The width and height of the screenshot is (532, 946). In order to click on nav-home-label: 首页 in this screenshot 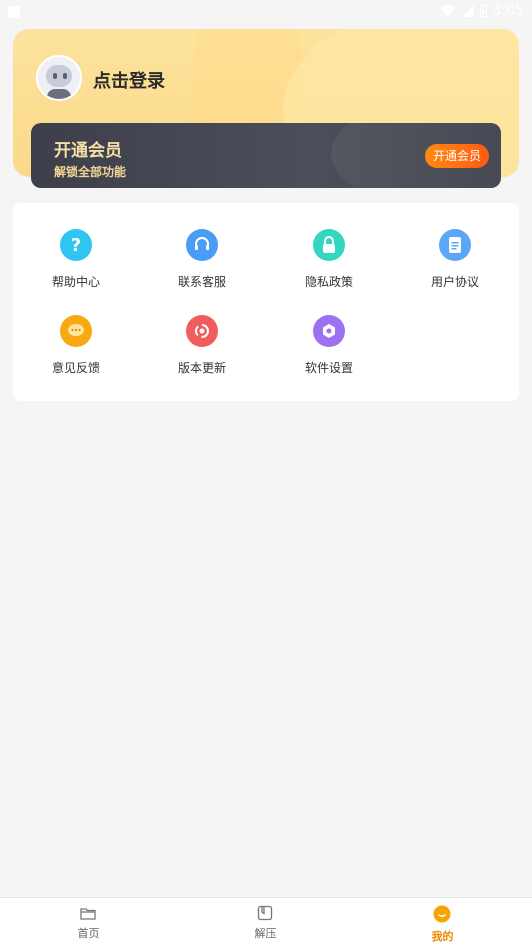, I will do `click(88, 933)`.